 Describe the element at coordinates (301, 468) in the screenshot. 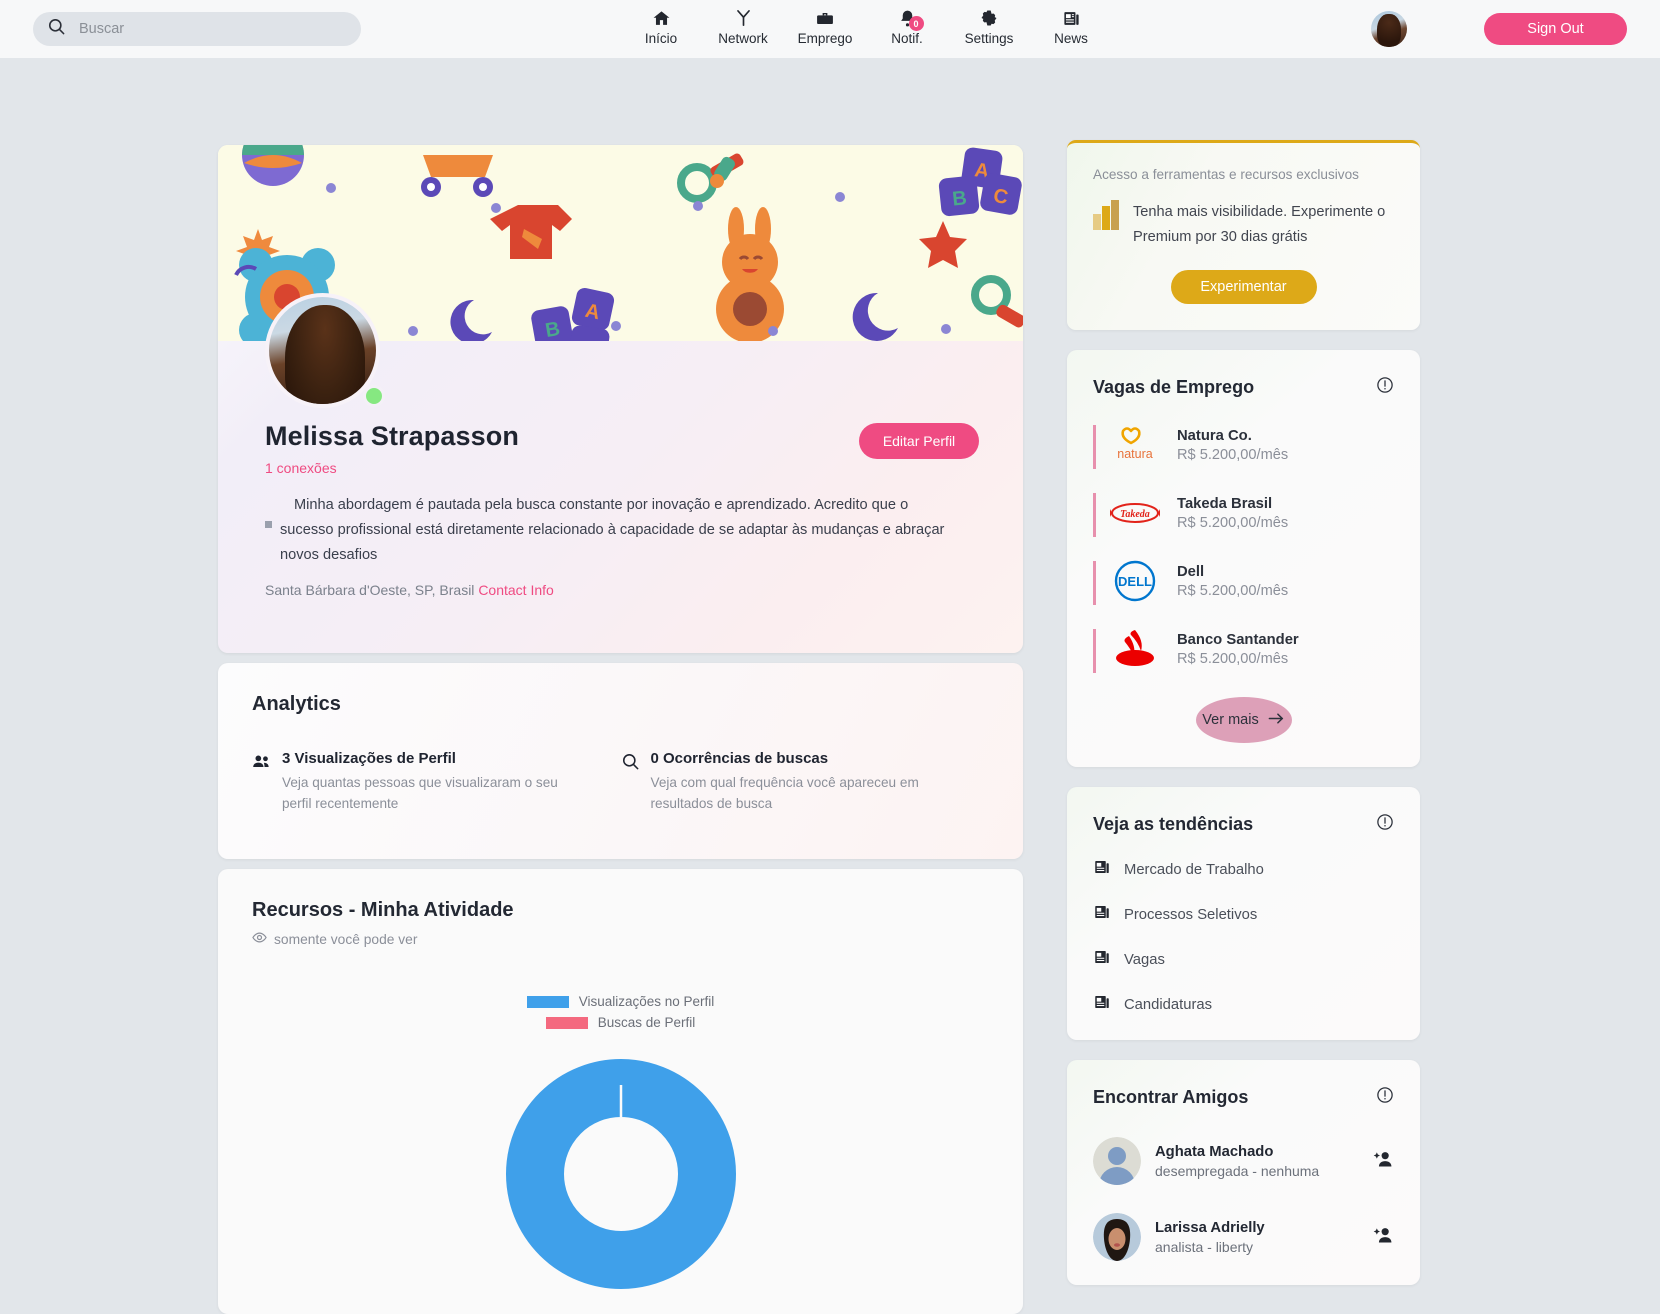

I see `connections-count: 1 conexões` at that location.